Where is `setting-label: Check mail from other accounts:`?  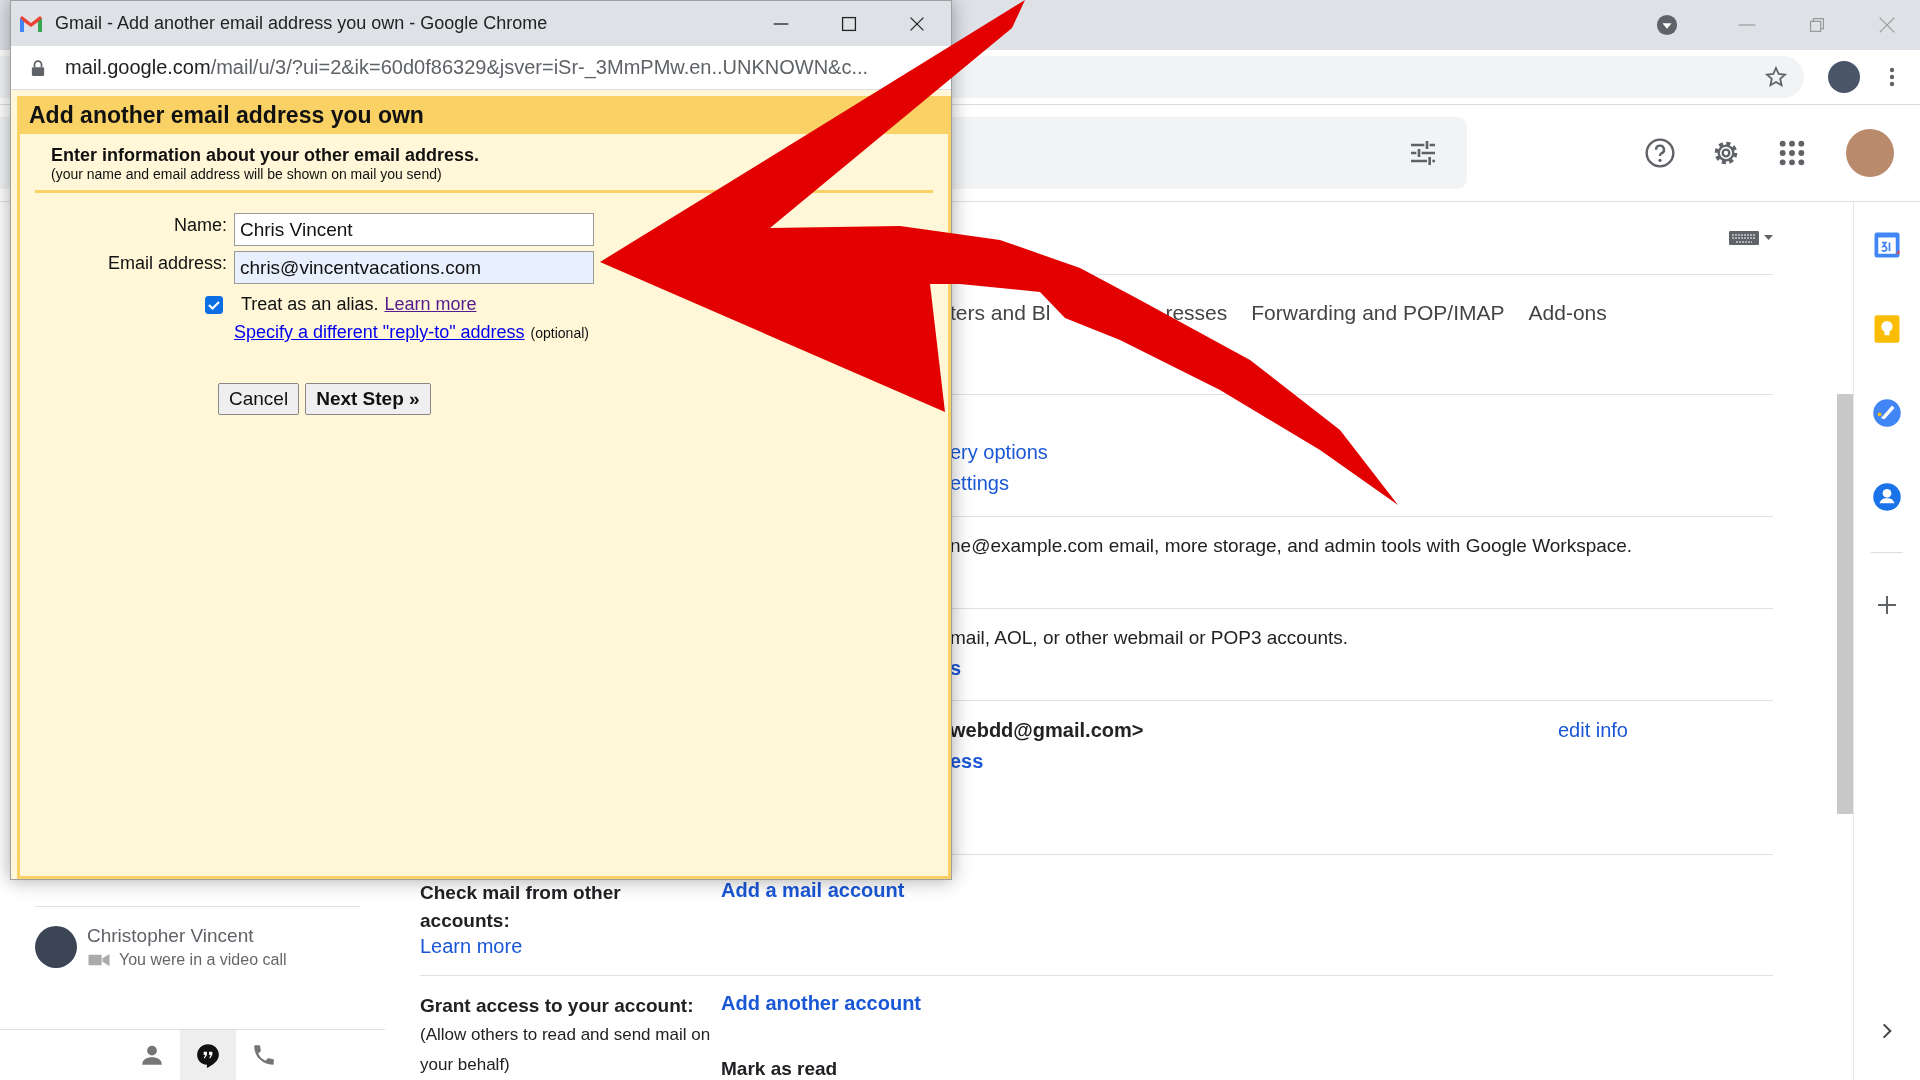 setting-label: Check mail from other accounts: is located at coordinates (521, 907).